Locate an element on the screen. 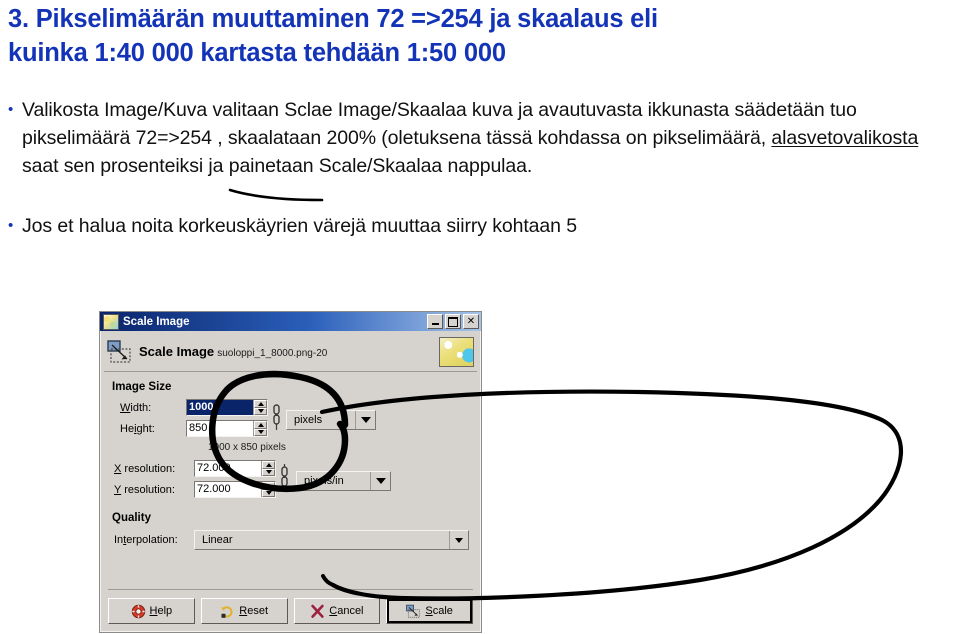  dialog-header-texts: Scale Image suoloppi_1_8000.png-20 is located at coordinates (289, 351).